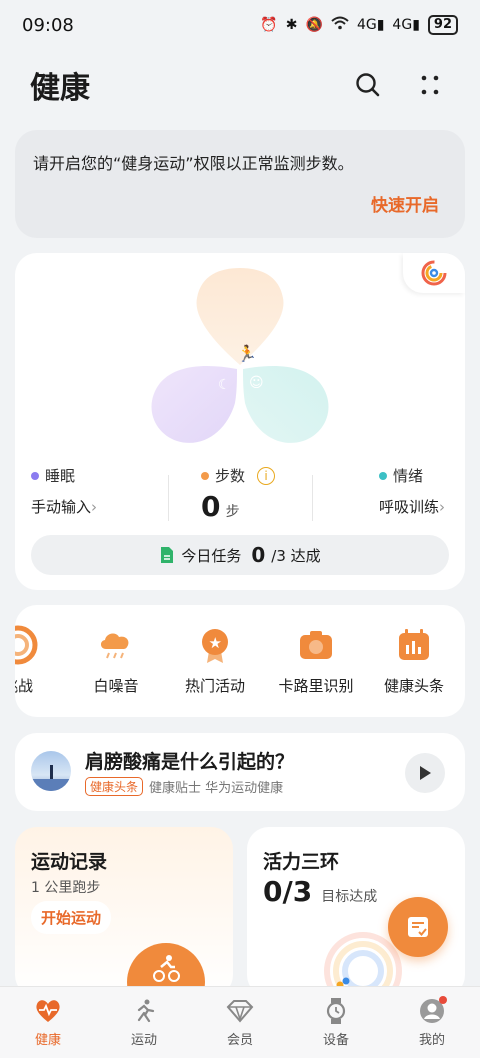  What do you see at coordinates (190, 762) in the screenshot?
I see `news-headline: 肩膀酸痛是什么引起的？` at bounding box center [190, 762].